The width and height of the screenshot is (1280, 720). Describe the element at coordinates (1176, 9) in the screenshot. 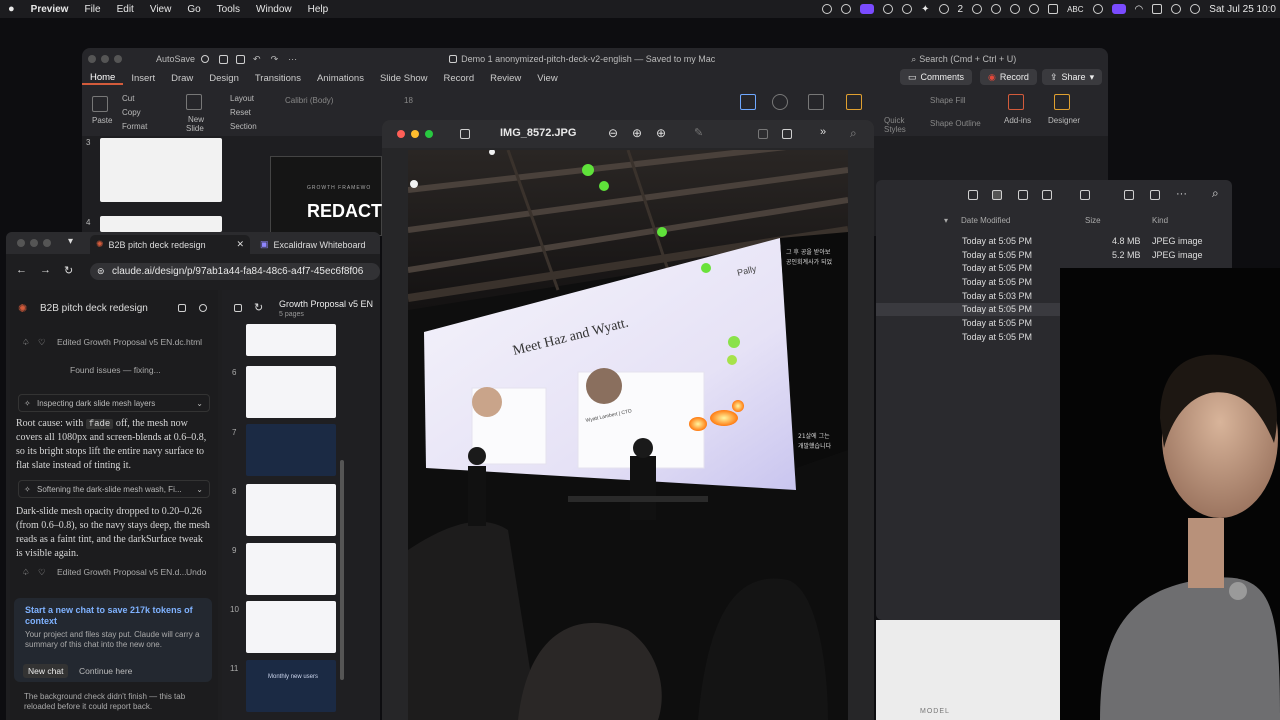

I see `control-center-icon` at that location.